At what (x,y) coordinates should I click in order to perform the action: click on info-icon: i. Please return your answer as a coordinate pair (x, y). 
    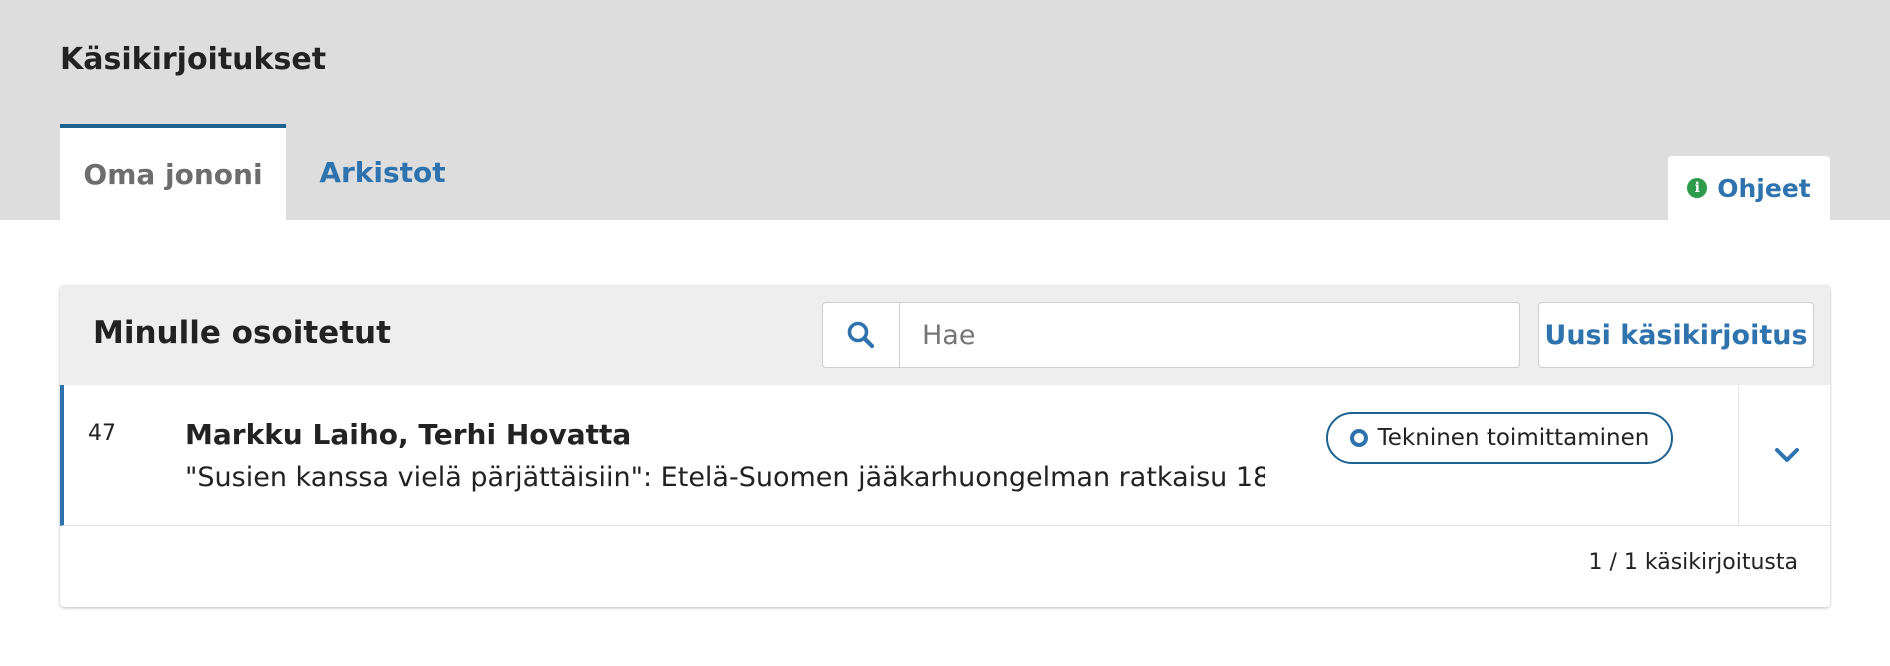
    Looking at the image, I should click on (1697, 188).